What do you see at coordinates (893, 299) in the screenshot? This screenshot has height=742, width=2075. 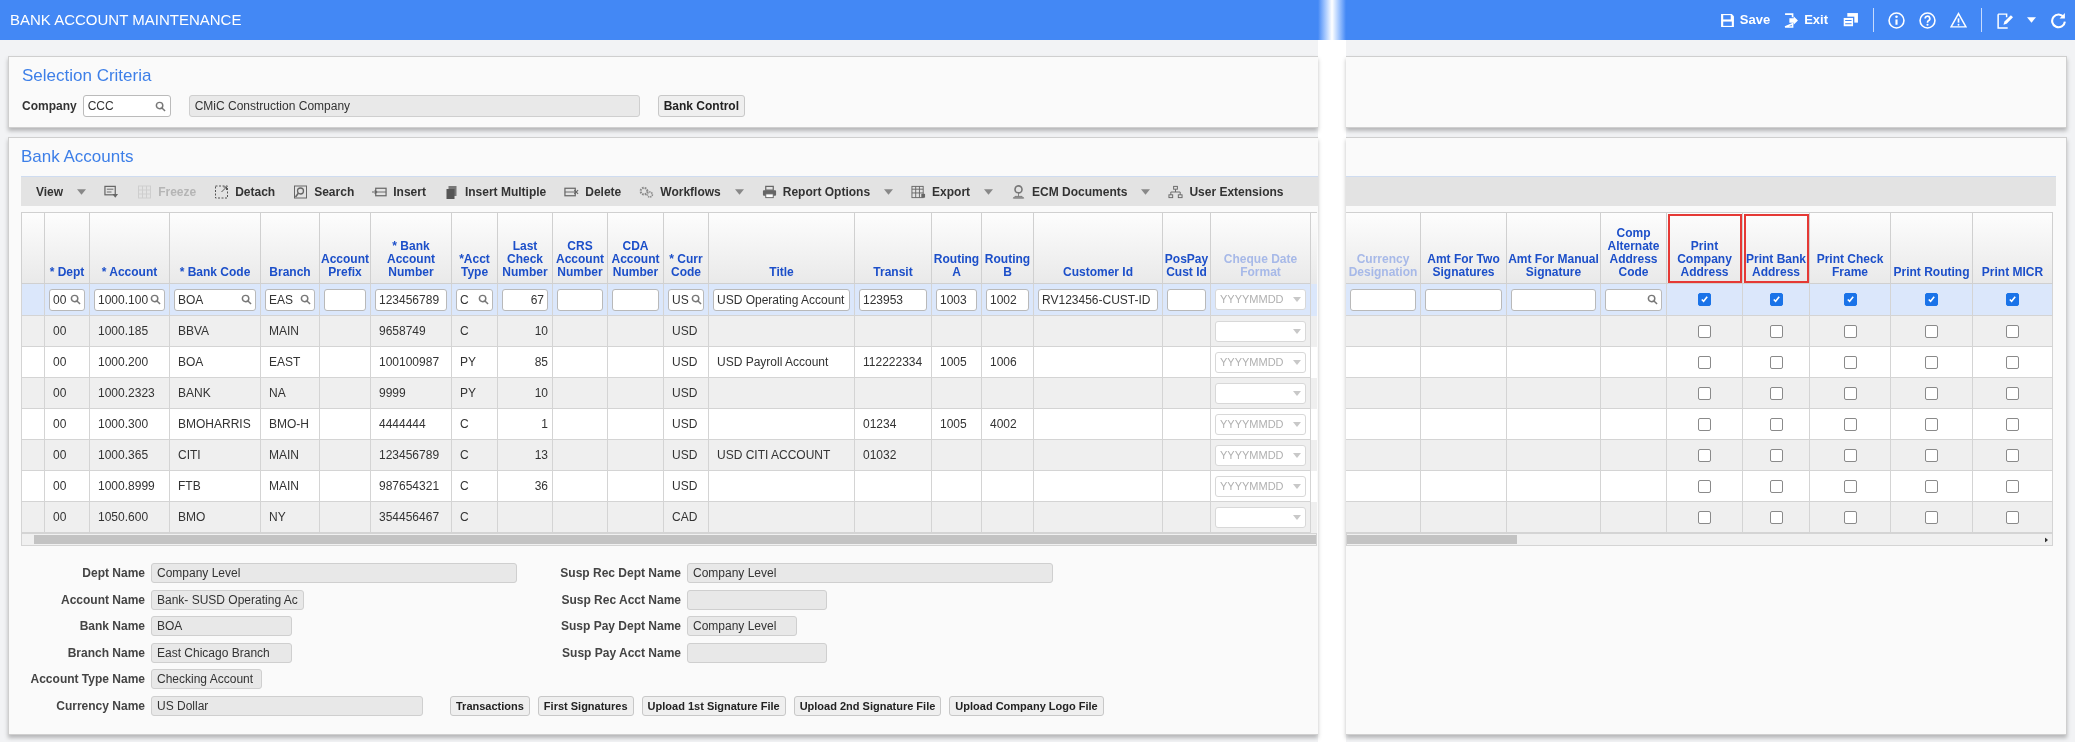 I see `input-field: 123953` at bounding box center [893, 299].